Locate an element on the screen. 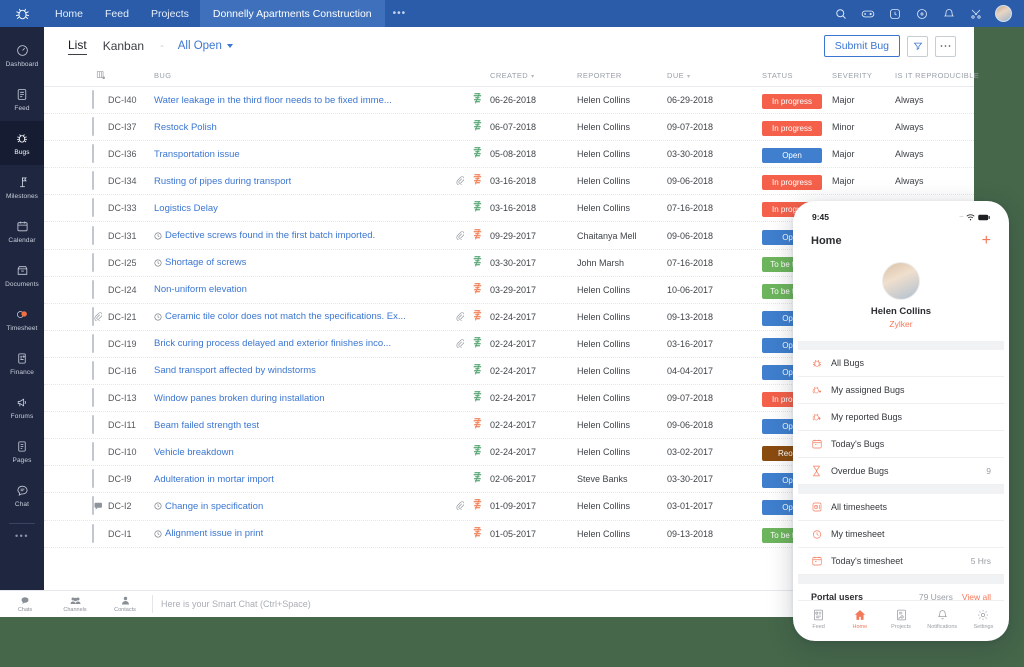 This screenshot has height=667, width=1024. th-reproducible: IS IT REPRODUCIBLE is located at coordinates (945, 75).